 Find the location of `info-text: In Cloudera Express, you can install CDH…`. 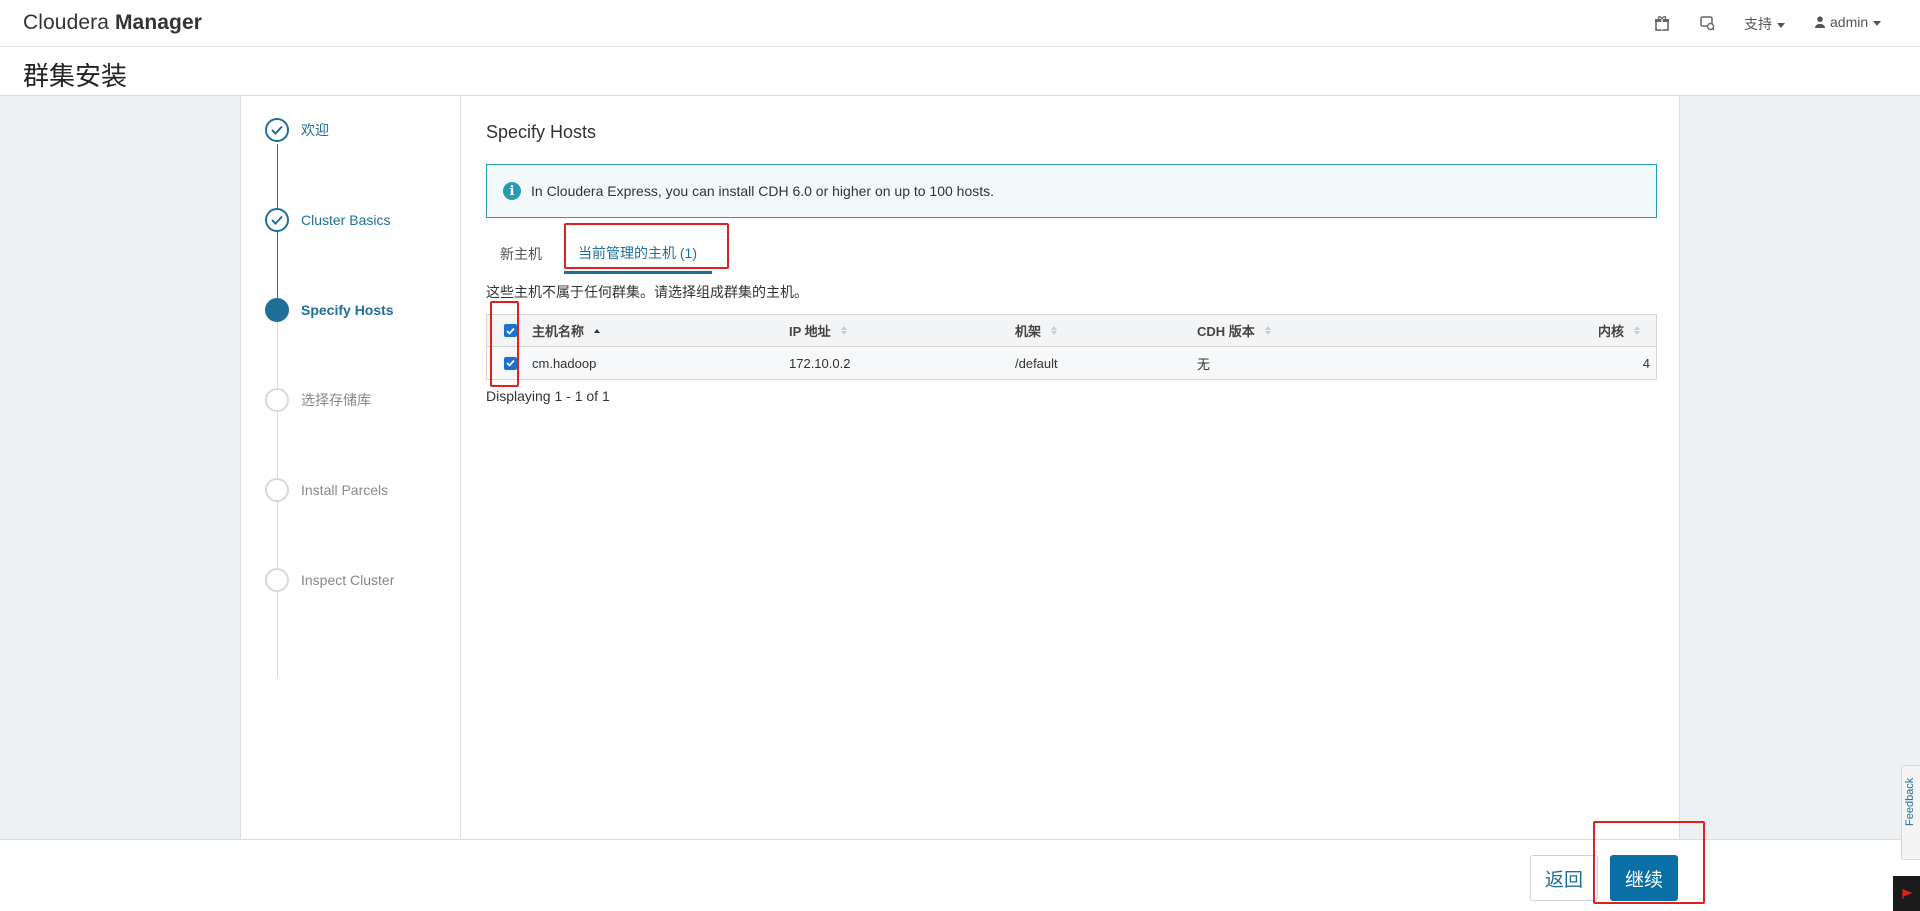

info-text: In Cloudera Express, you can install CDH… is located at coordinates (763, 191).